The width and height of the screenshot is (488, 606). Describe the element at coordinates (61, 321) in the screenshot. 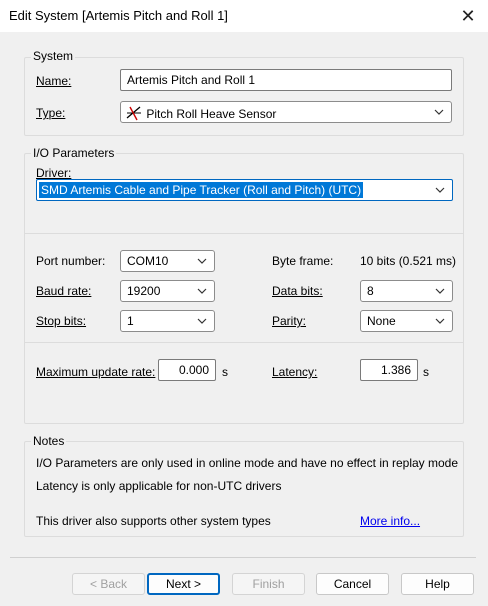

I see `stop-bits-label: Stop bits:` at that location.